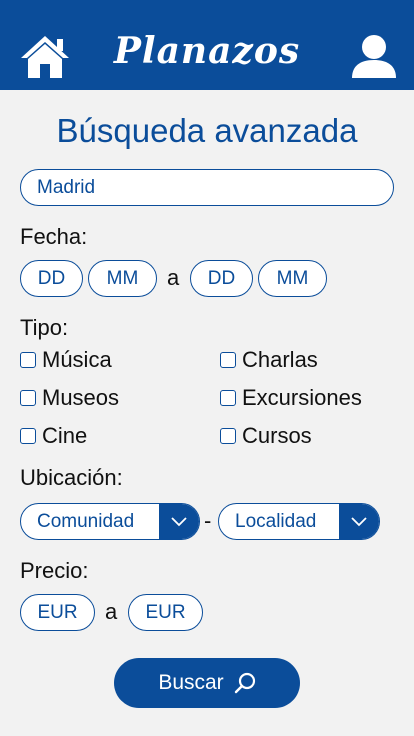 This screenshot has width=414, height=736. What do you see at coordinates (51, 278) in the screenshot?
I see `from-day-input: DD` at bounding box center [51, 278].